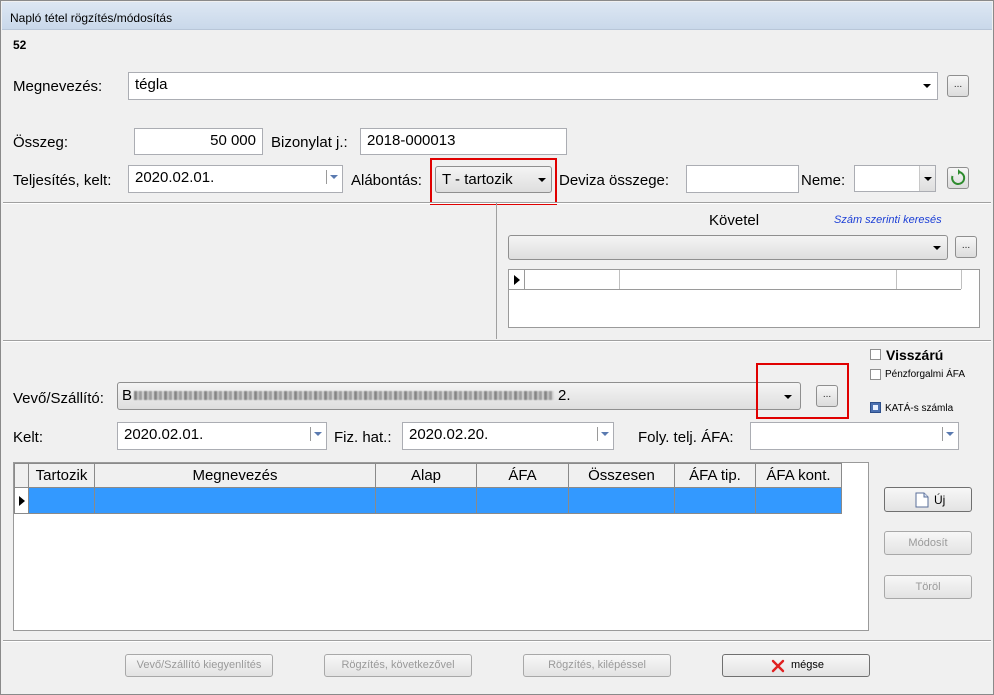 This screenshot has width=994, height=695. What do you see at coordinates (199, 665) in the screenshot?
I see `kiegyenlites-button: Vevő/Szállító kiegyenlítés` at bounding box center [199, 665].